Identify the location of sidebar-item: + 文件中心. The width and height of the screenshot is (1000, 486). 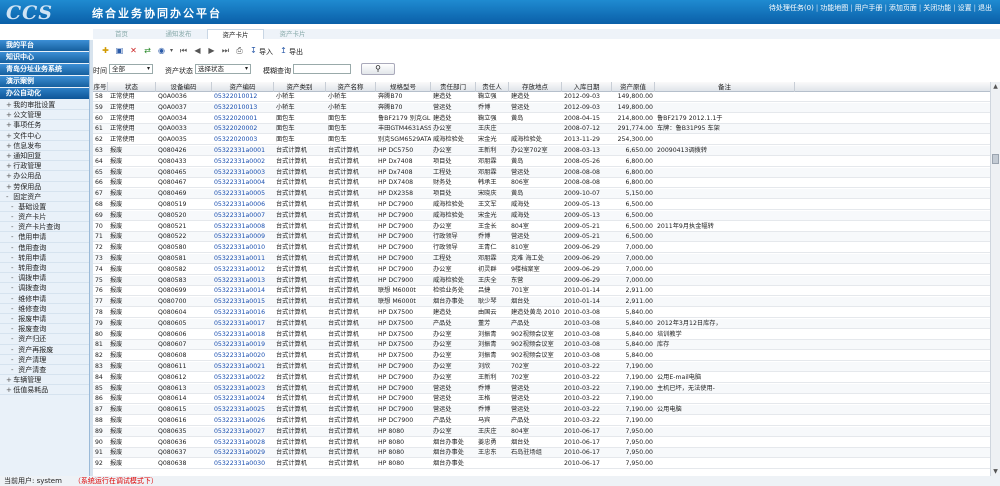
(44, 136).